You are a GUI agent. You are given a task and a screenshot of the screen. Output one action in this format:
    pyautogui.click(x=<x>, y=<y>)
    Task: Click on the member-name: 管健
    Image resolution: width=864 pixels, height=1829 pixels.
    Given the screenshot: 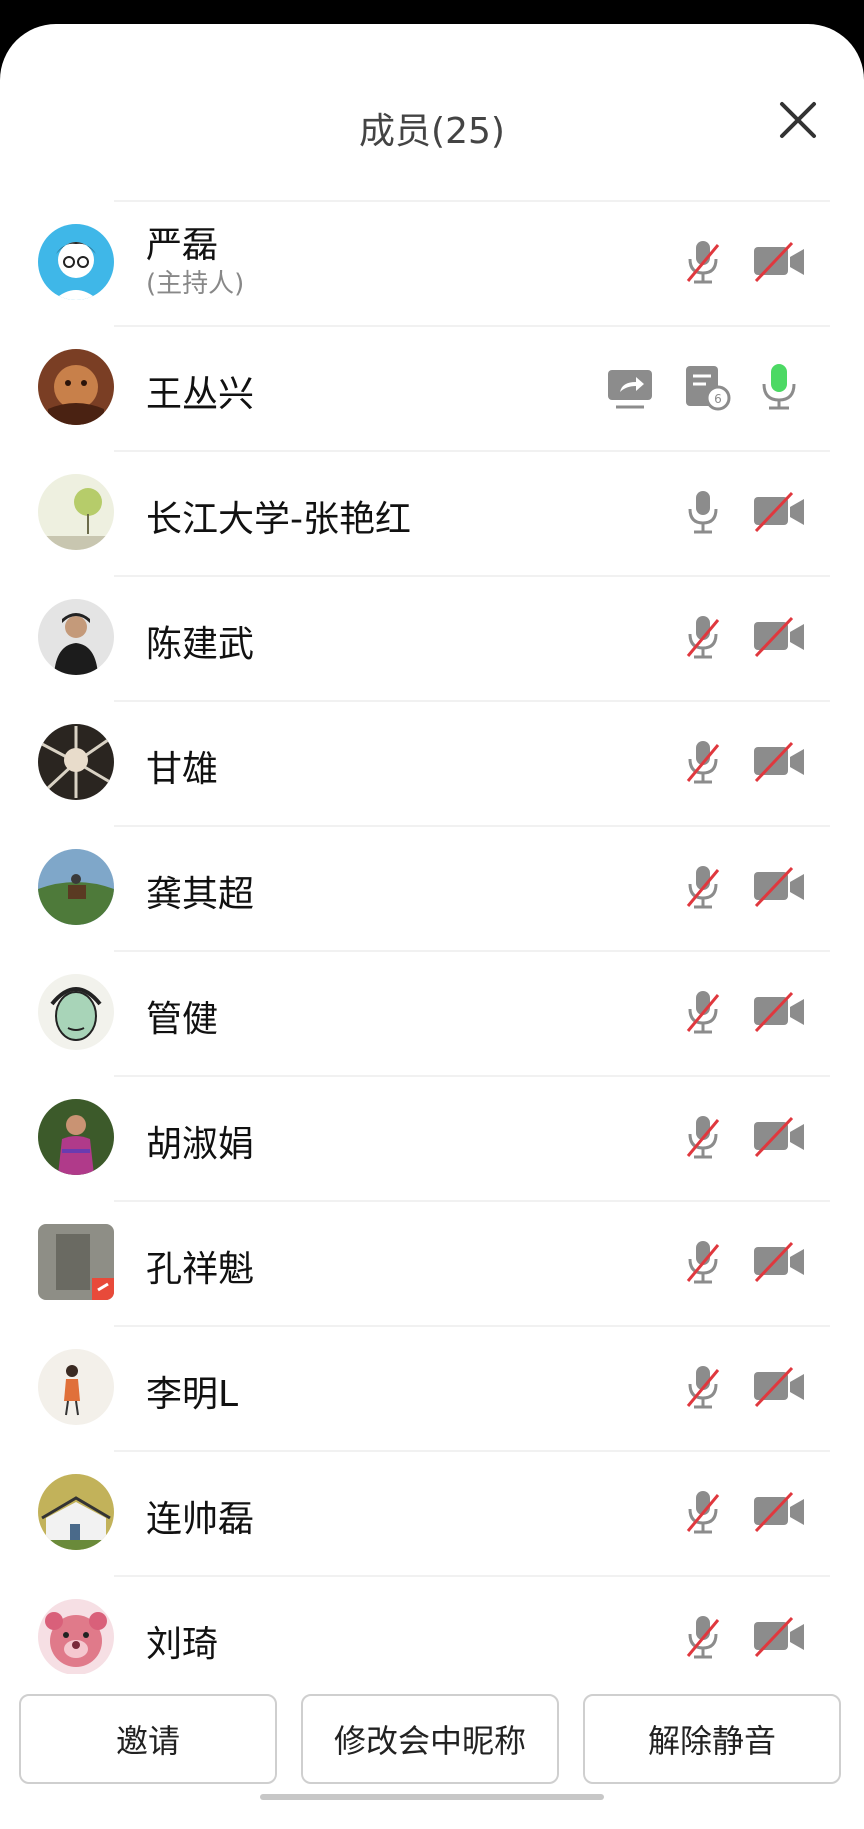 What is the action you would take?
    pyautogui.click(x=182, y=1019)
    